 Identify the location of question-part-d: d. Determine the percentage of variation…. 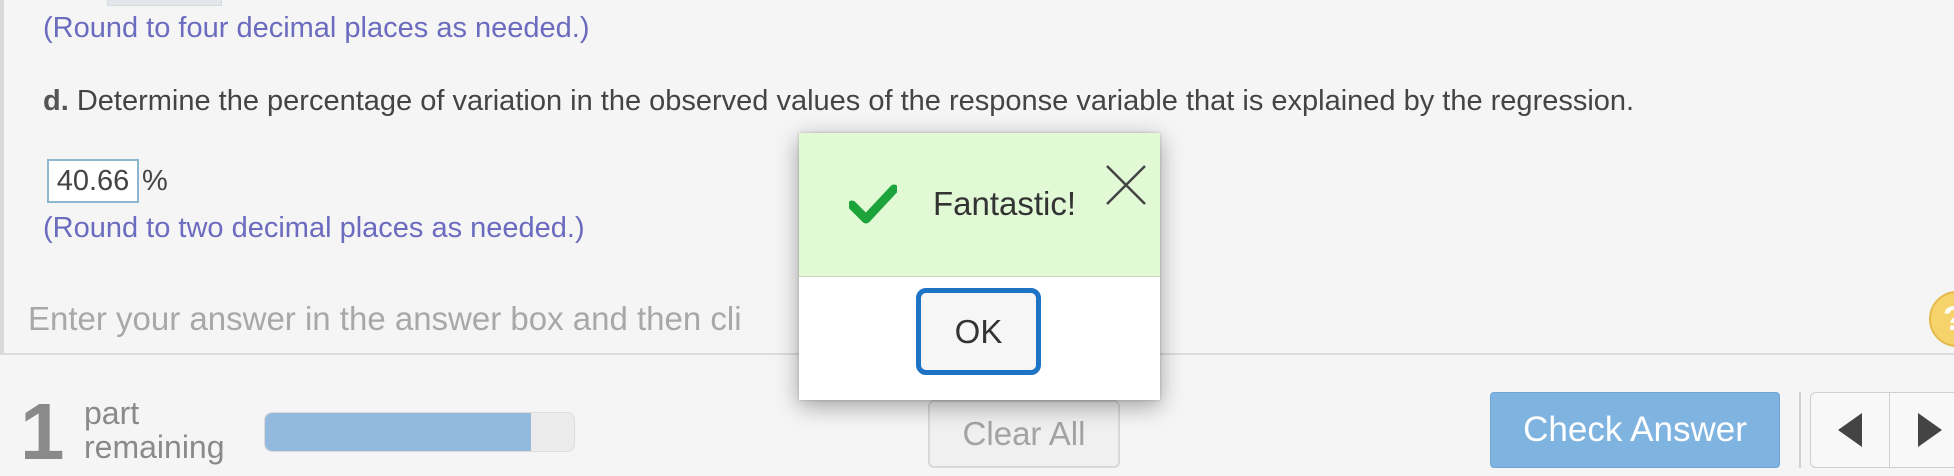
(838, 101).